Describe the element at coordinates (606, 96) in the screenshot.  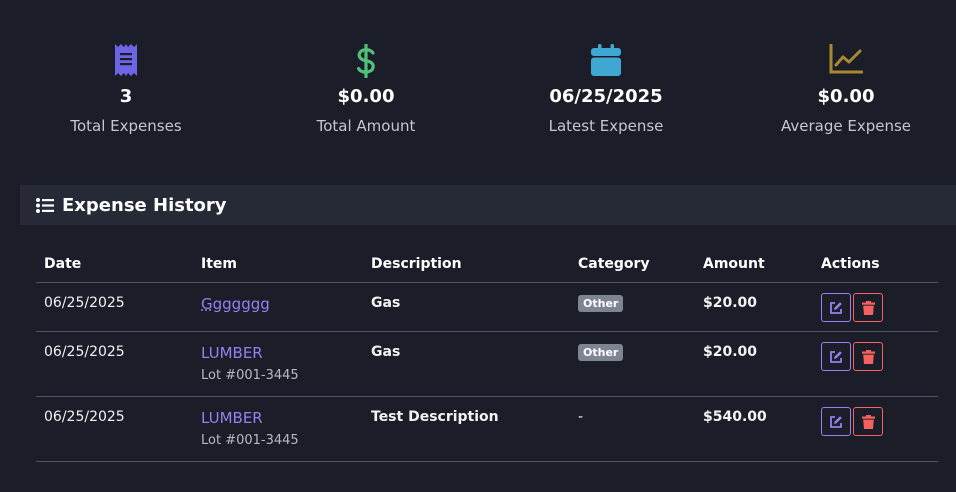
I see `stat-value: 06/25/2025` at that location.